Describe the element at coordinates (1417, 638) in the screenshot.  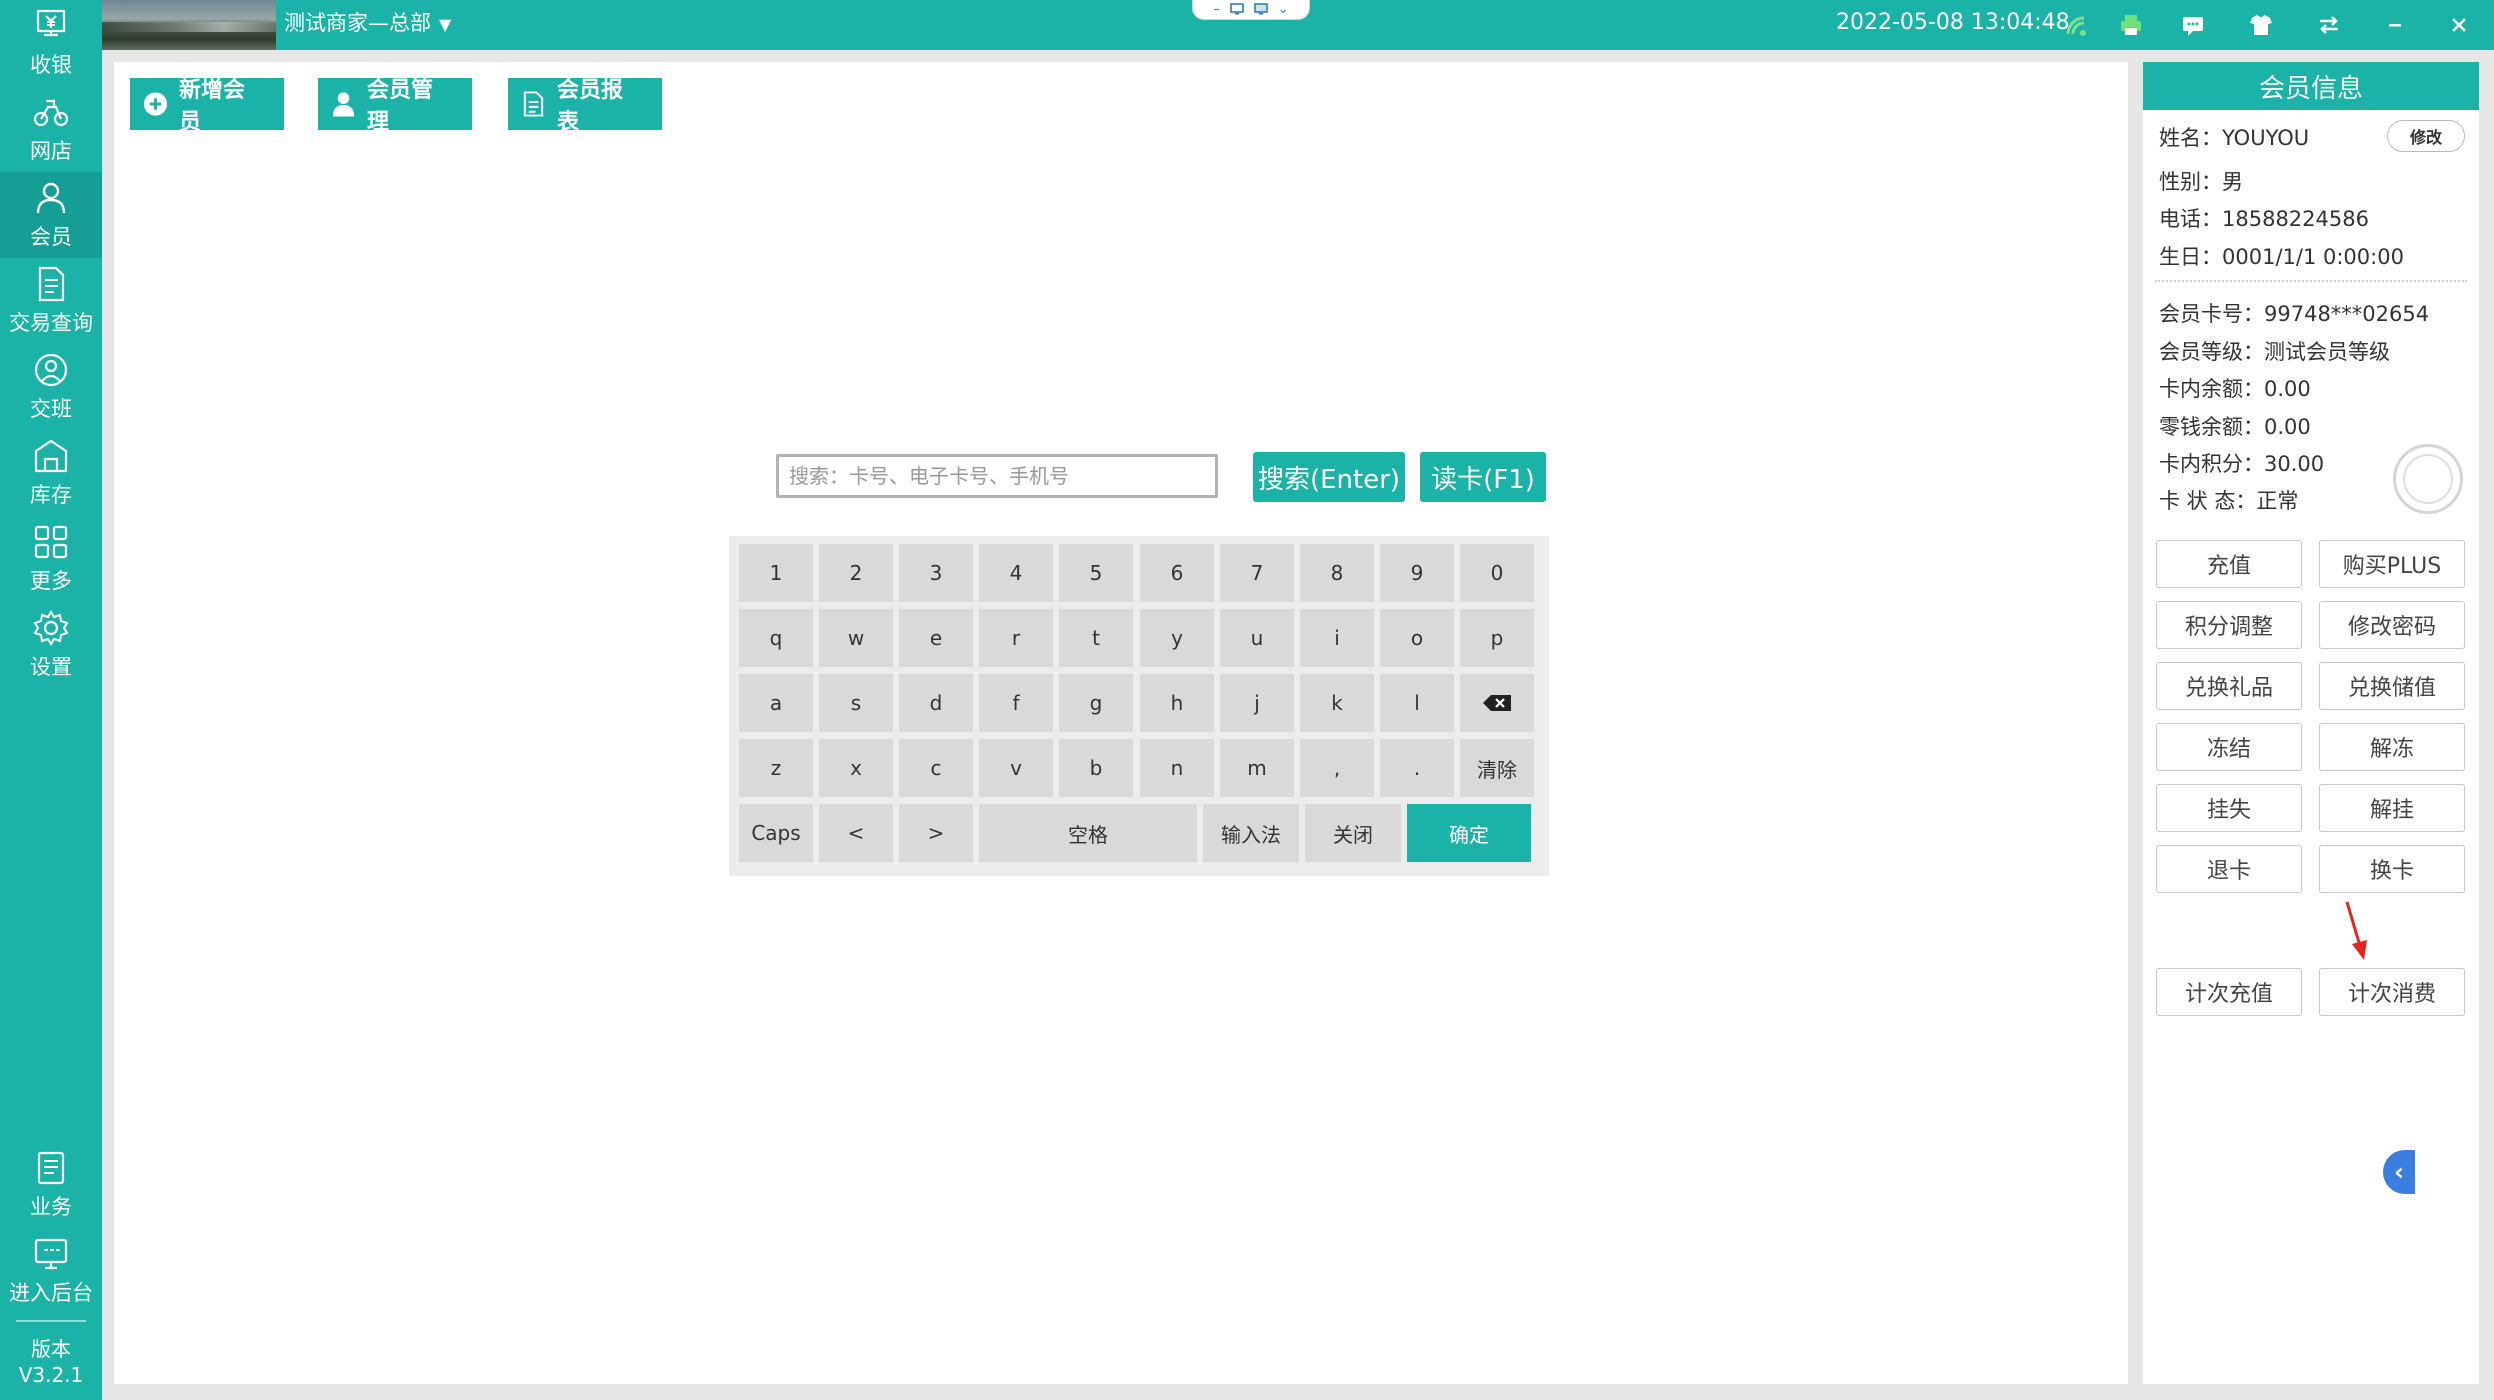
I see `key: o` at that location.